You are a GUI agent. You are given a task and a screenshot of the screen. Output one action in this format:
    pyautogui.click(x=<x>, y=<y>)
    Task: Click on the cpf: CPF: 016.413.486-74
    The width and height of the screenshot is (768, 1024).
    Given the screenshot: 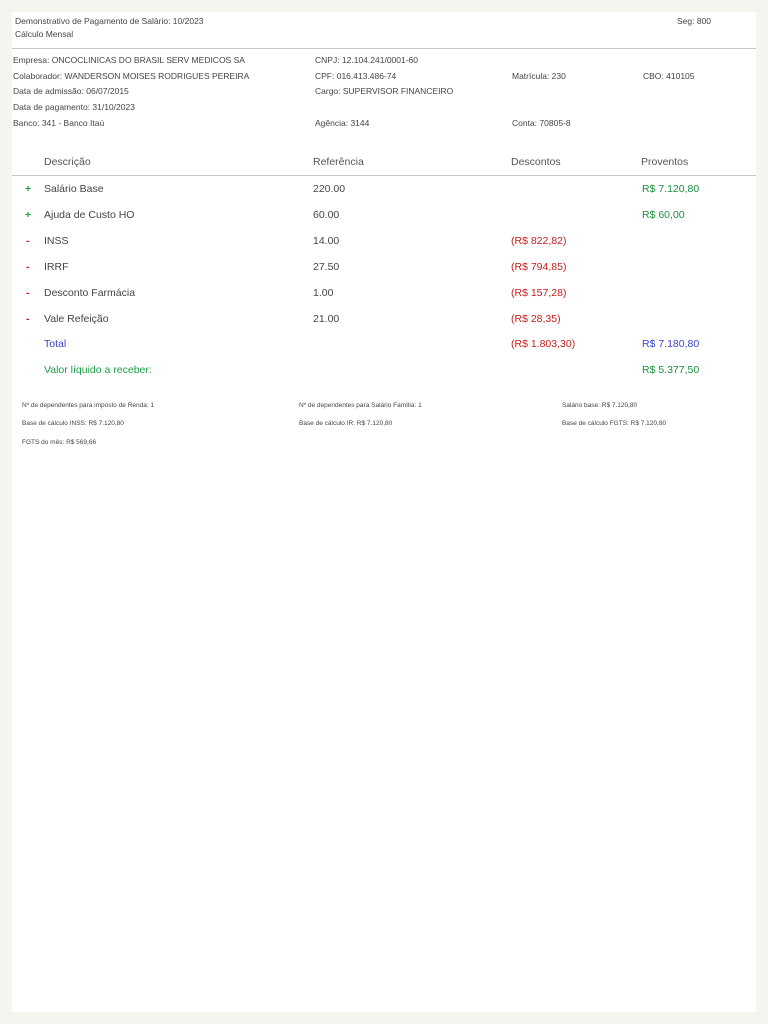 What is the action you would take?
    pyautogui.click(x=356, y=76)
    